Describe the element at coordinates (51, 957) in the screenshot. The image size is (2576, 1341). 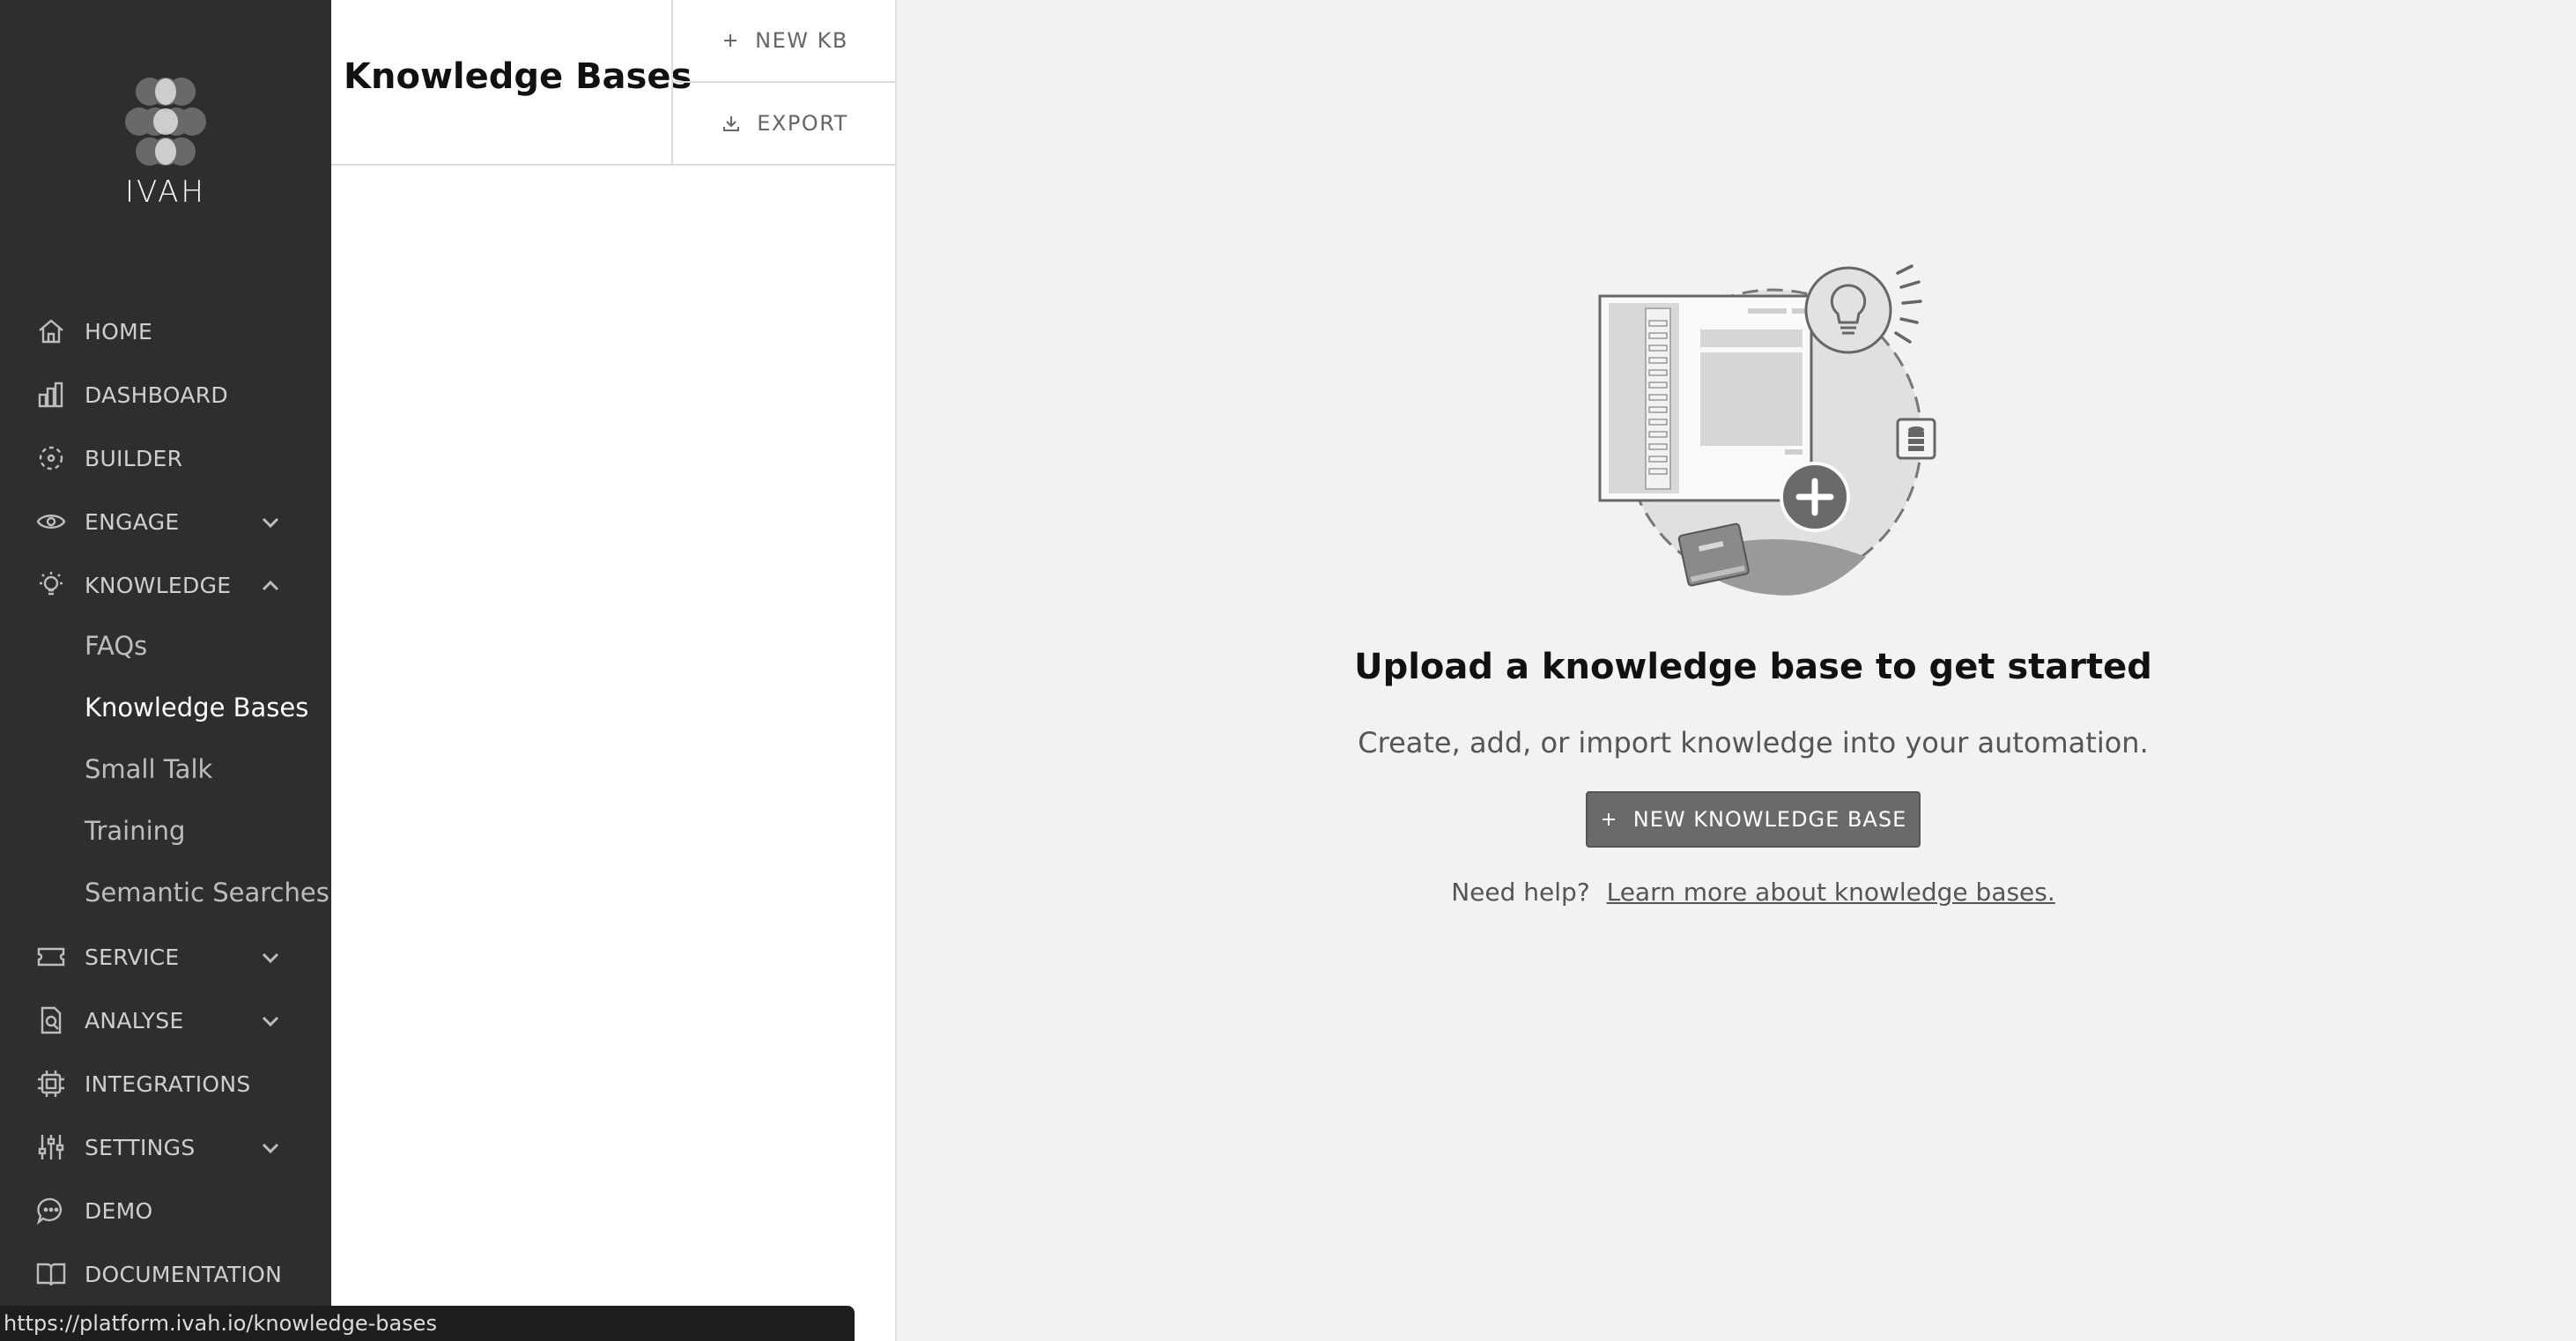
I see `ticket-icon` at that location.